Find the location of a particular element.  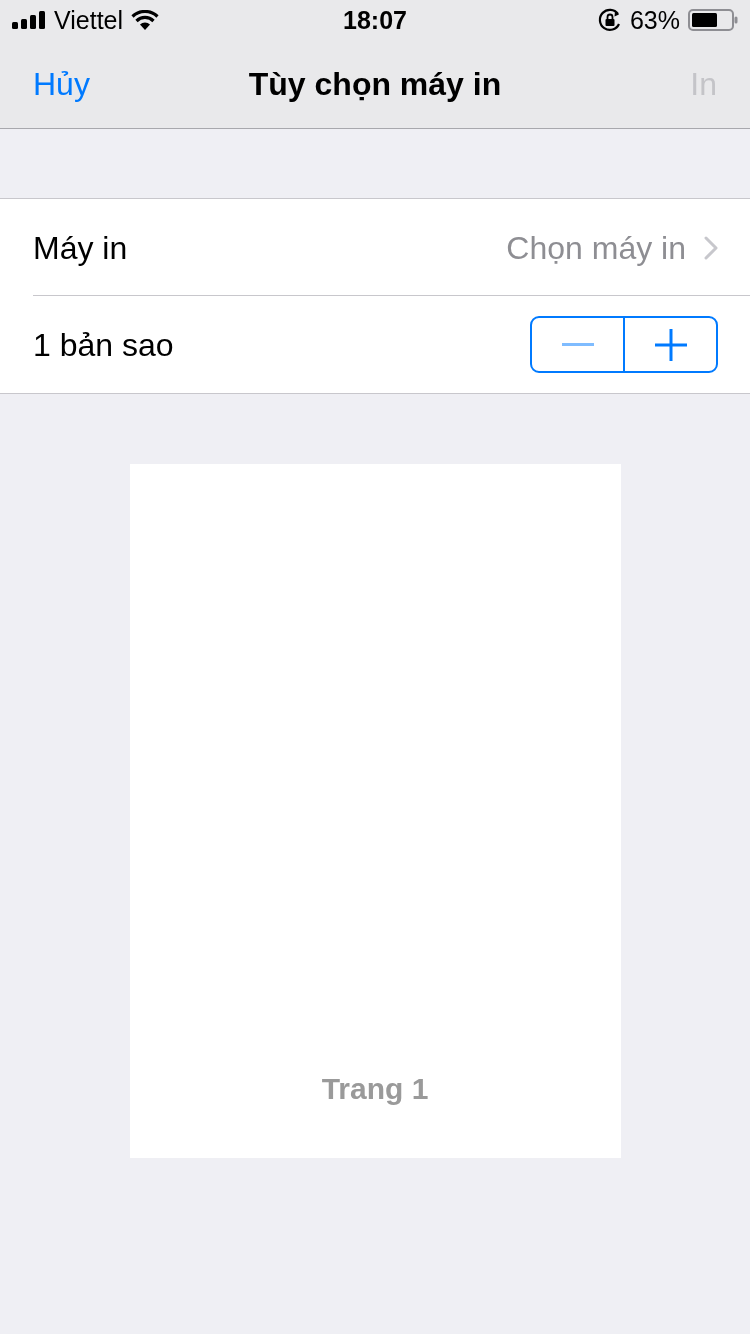

signal-icon is located at coordinates (29, 20).